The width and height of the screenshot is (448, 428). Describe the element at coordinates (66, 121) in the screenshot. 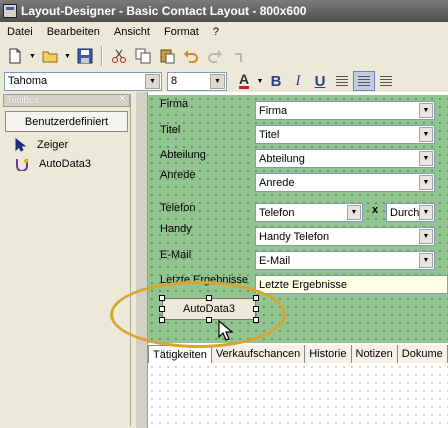

I see `custom-button: Benutzerdefiniert` at that location.